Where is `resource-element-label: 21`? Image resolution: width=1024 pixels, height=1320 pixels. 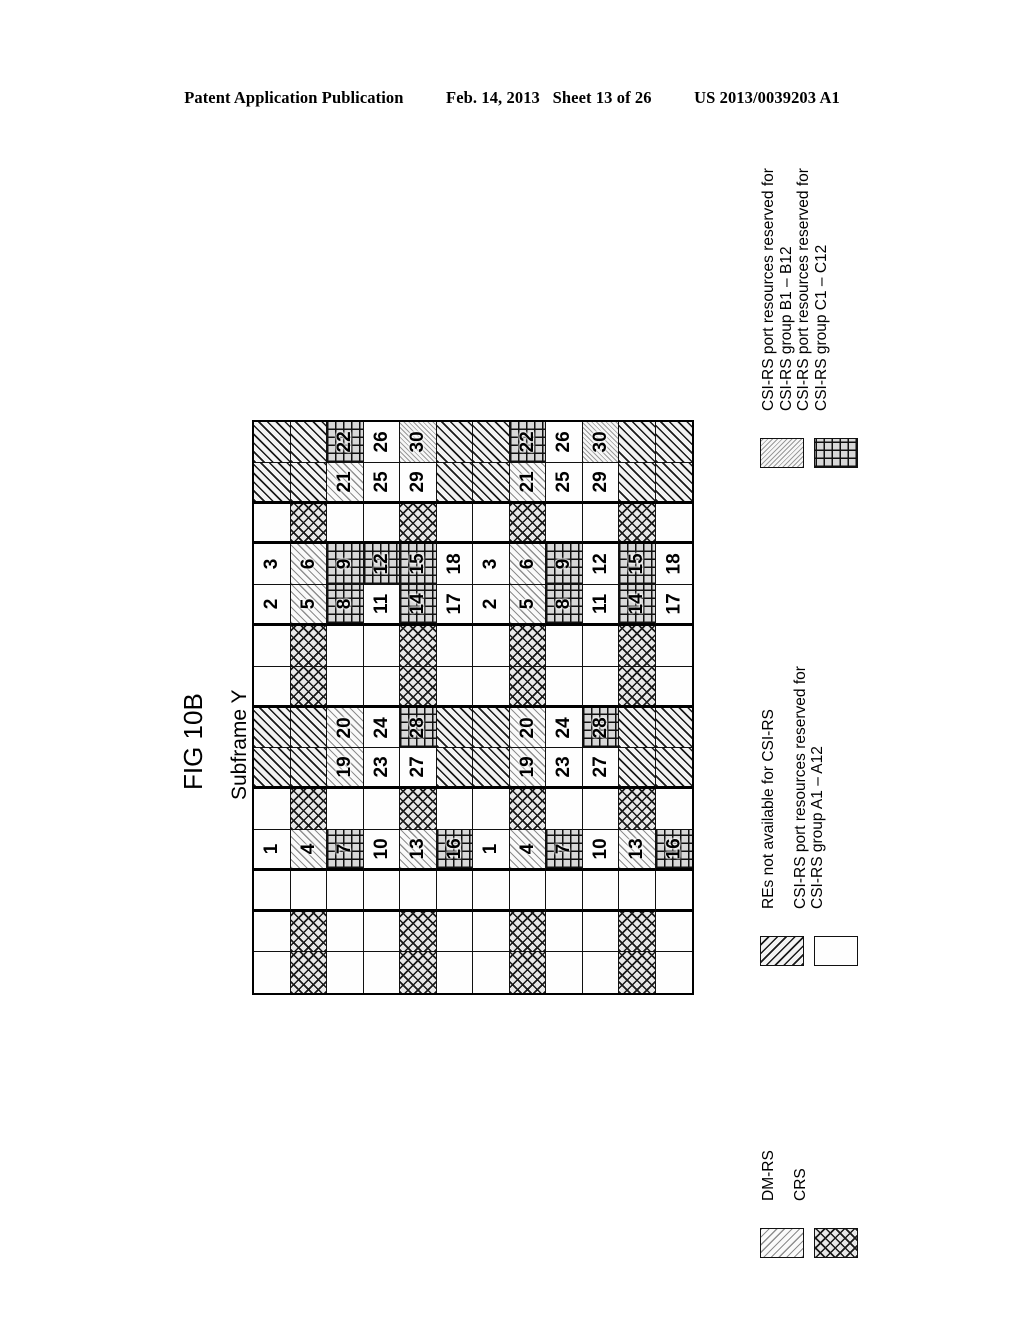
resource-element-label: 21 is located at coordinates (344, 482).